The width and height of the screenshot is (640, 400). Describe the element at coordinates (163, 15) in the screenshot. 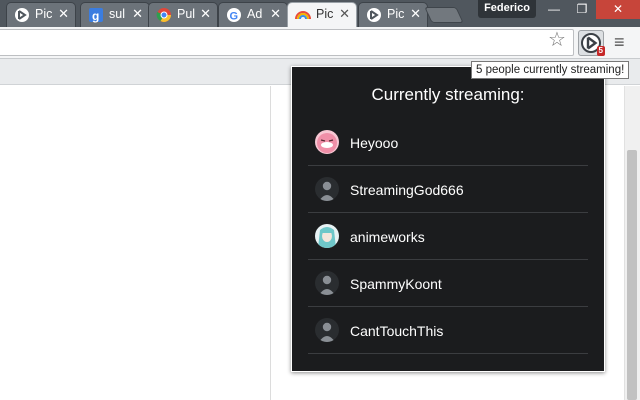

I see `chrome-icon` at that location.